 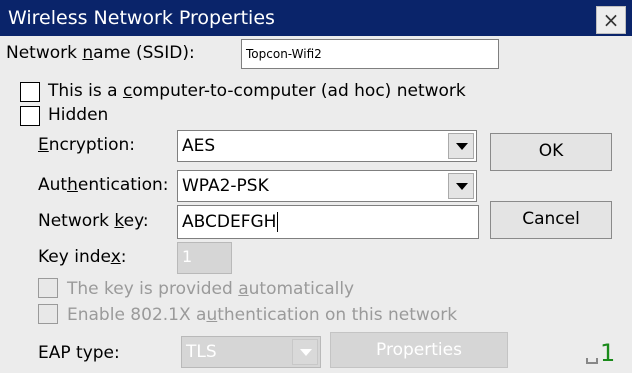 What do you see at coordinates (82, 257) in the screenshot?
I see `key-index-label: Key index:` at bounding box center [82, 257].